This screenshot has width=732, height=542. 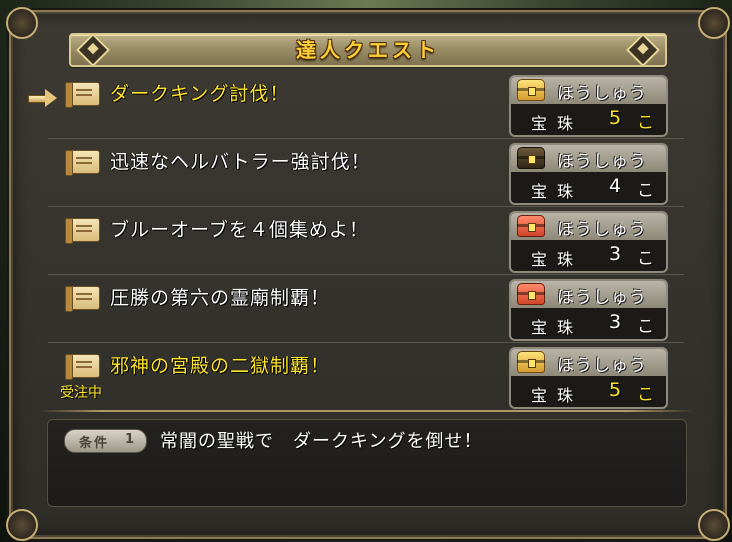 What do you see at coordinates (366, 104) in the screenshot?
I see `quest-row: ダークキング討伐！ ほうしゅう 宝珠 5 こ` at bounding box center [366, 104].